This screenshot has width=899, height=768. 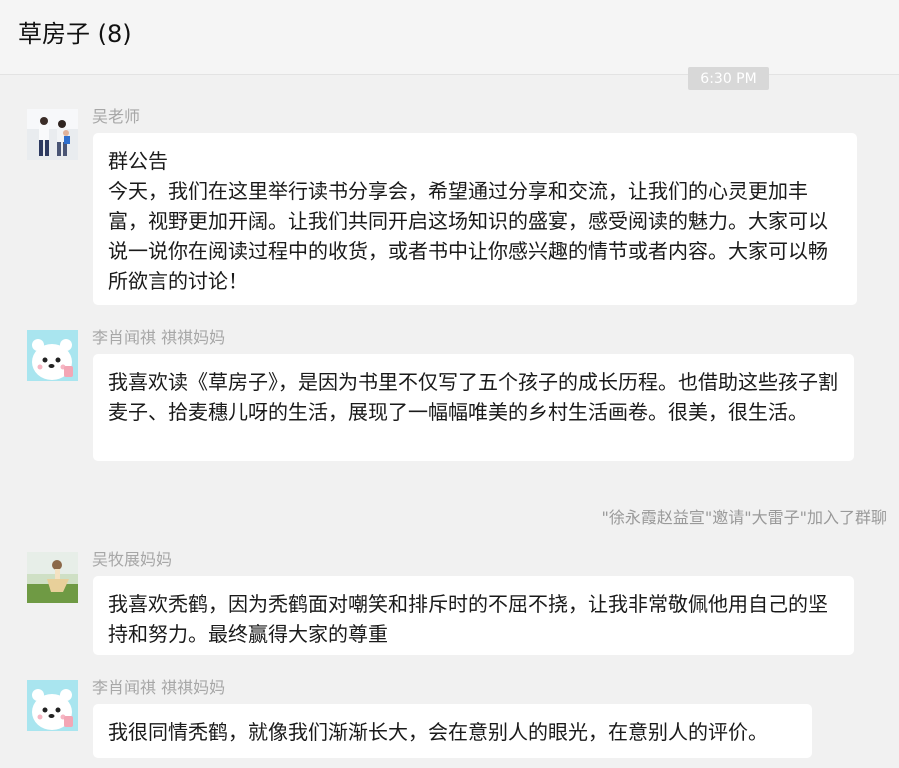 What do you see at coordinates (52, 577) in the screenshot?
I see `field-photo-avatar` at bounding box center [52, 577].